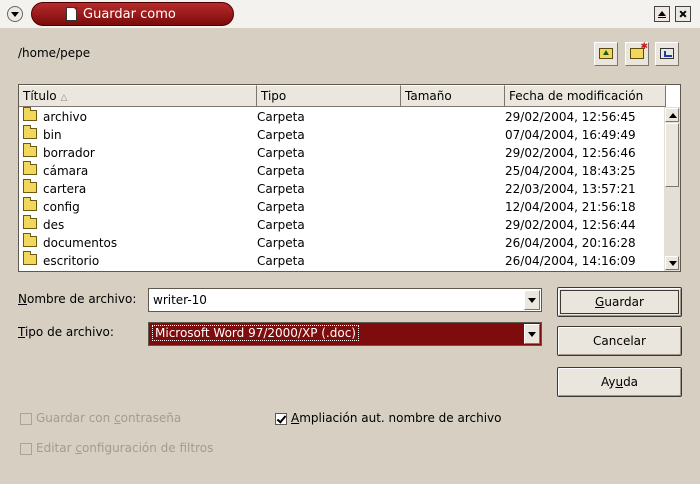 Image resolution: width=700 pixels, height=484 pixels. I want to click on filetype-label: Tipo de archivo:, so click(66, 332).